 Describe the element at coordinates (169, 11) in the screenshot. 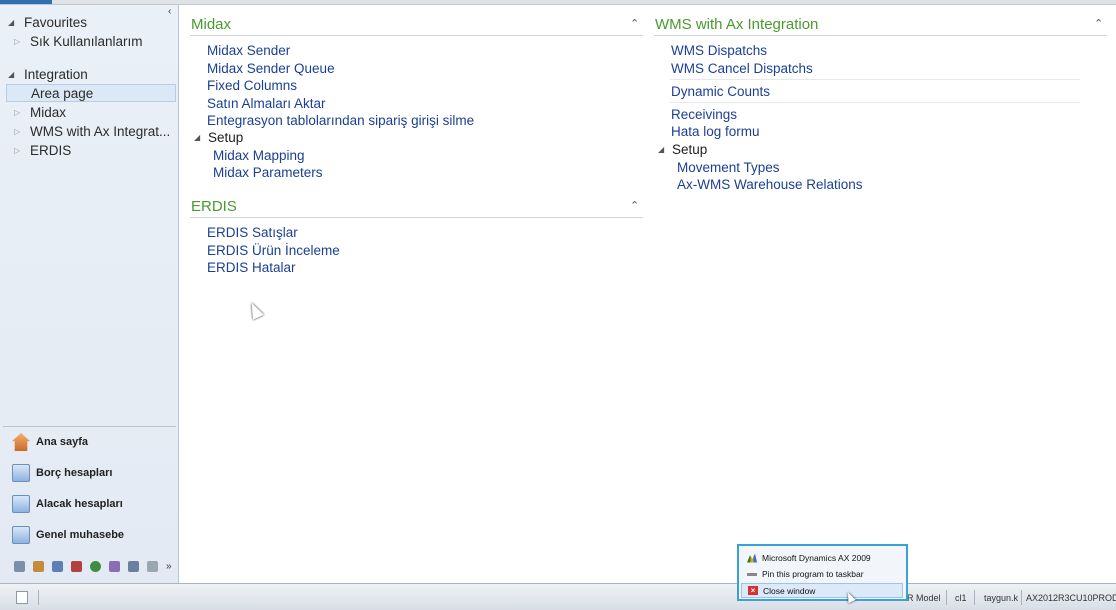

I see `collapse-pane-icon: ‹` at that location.